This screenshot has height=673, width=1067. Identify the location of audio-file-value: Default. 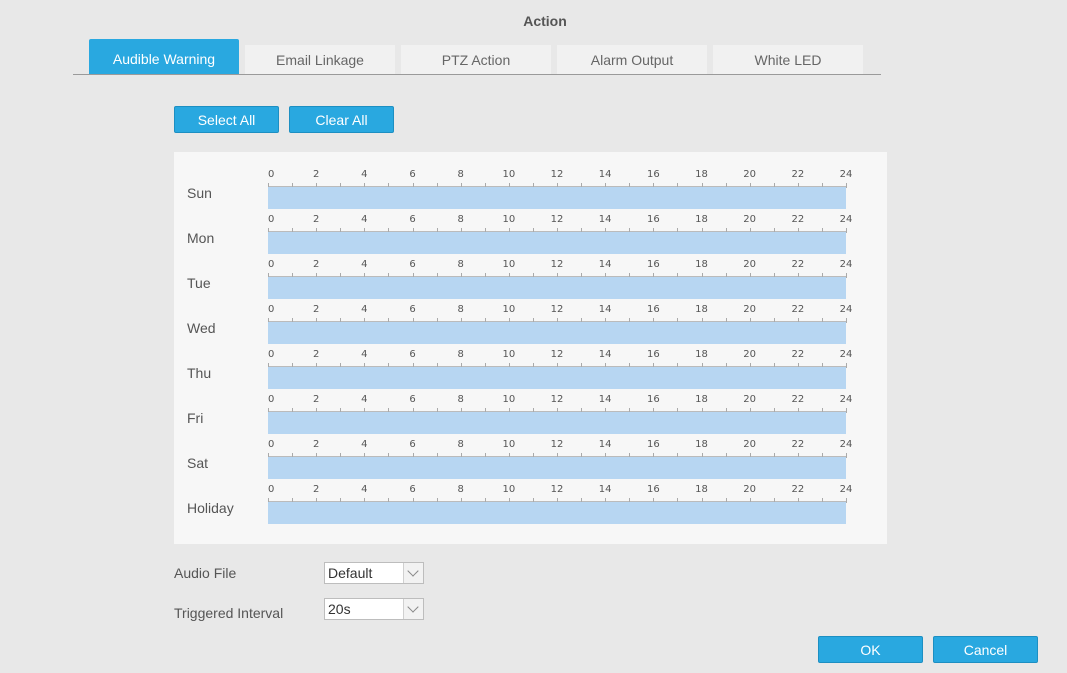
(350, 573).